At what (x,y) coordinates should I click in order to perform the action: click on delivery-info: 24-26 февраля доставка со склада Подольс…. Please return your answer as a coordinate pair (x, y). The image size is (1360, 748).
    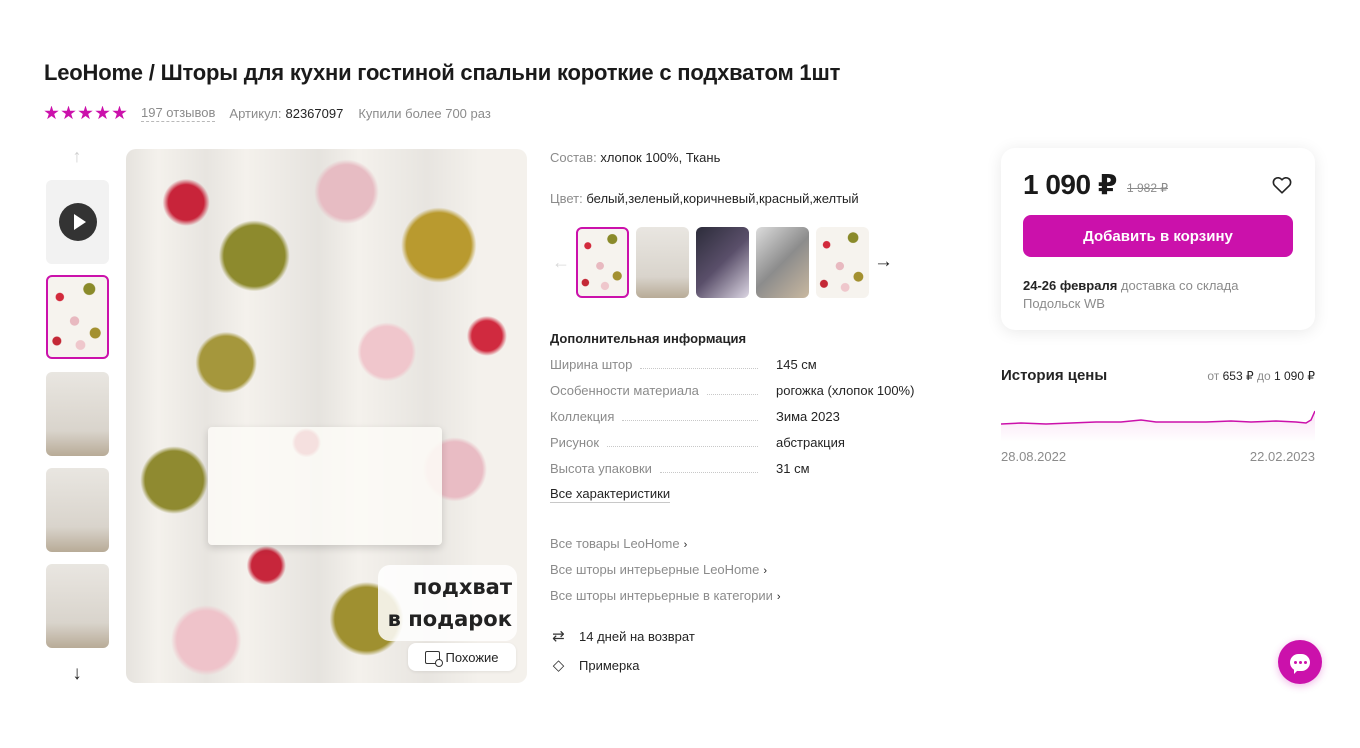
    Looking at the image, I should click on (1131, 294).